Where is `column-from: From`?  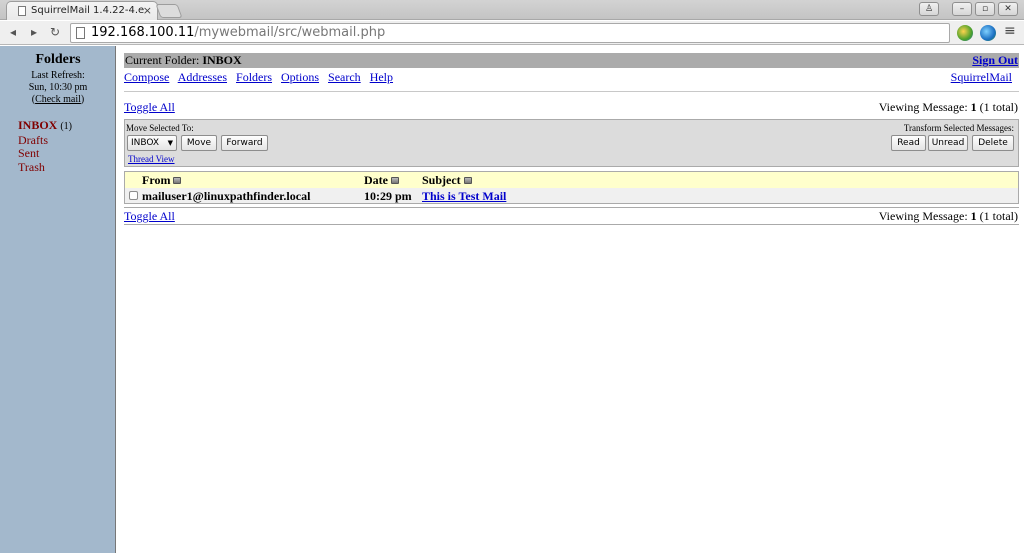 column-from: From is located at coordinates (162, 180).